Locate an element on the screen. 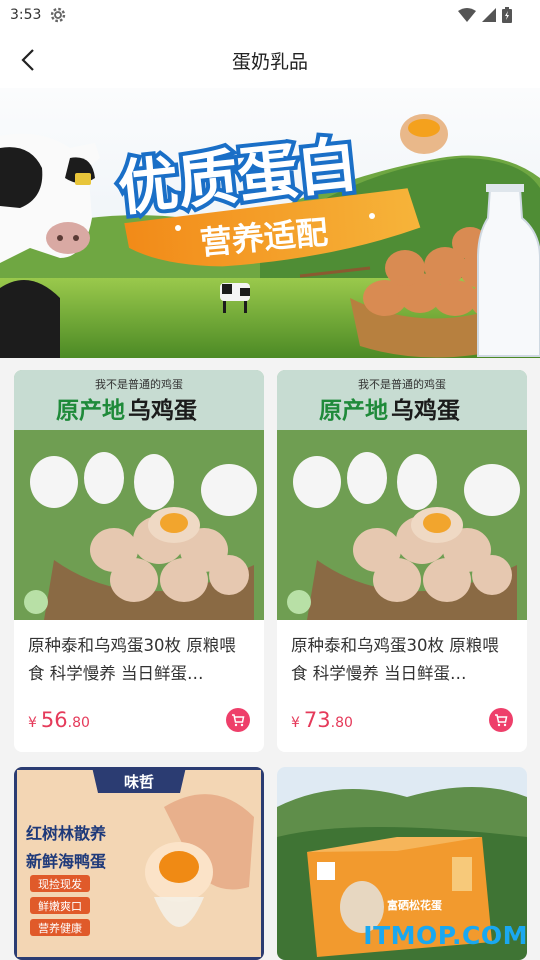  product-price: ¥ 73 .80 is located at coordinates (322, 720).